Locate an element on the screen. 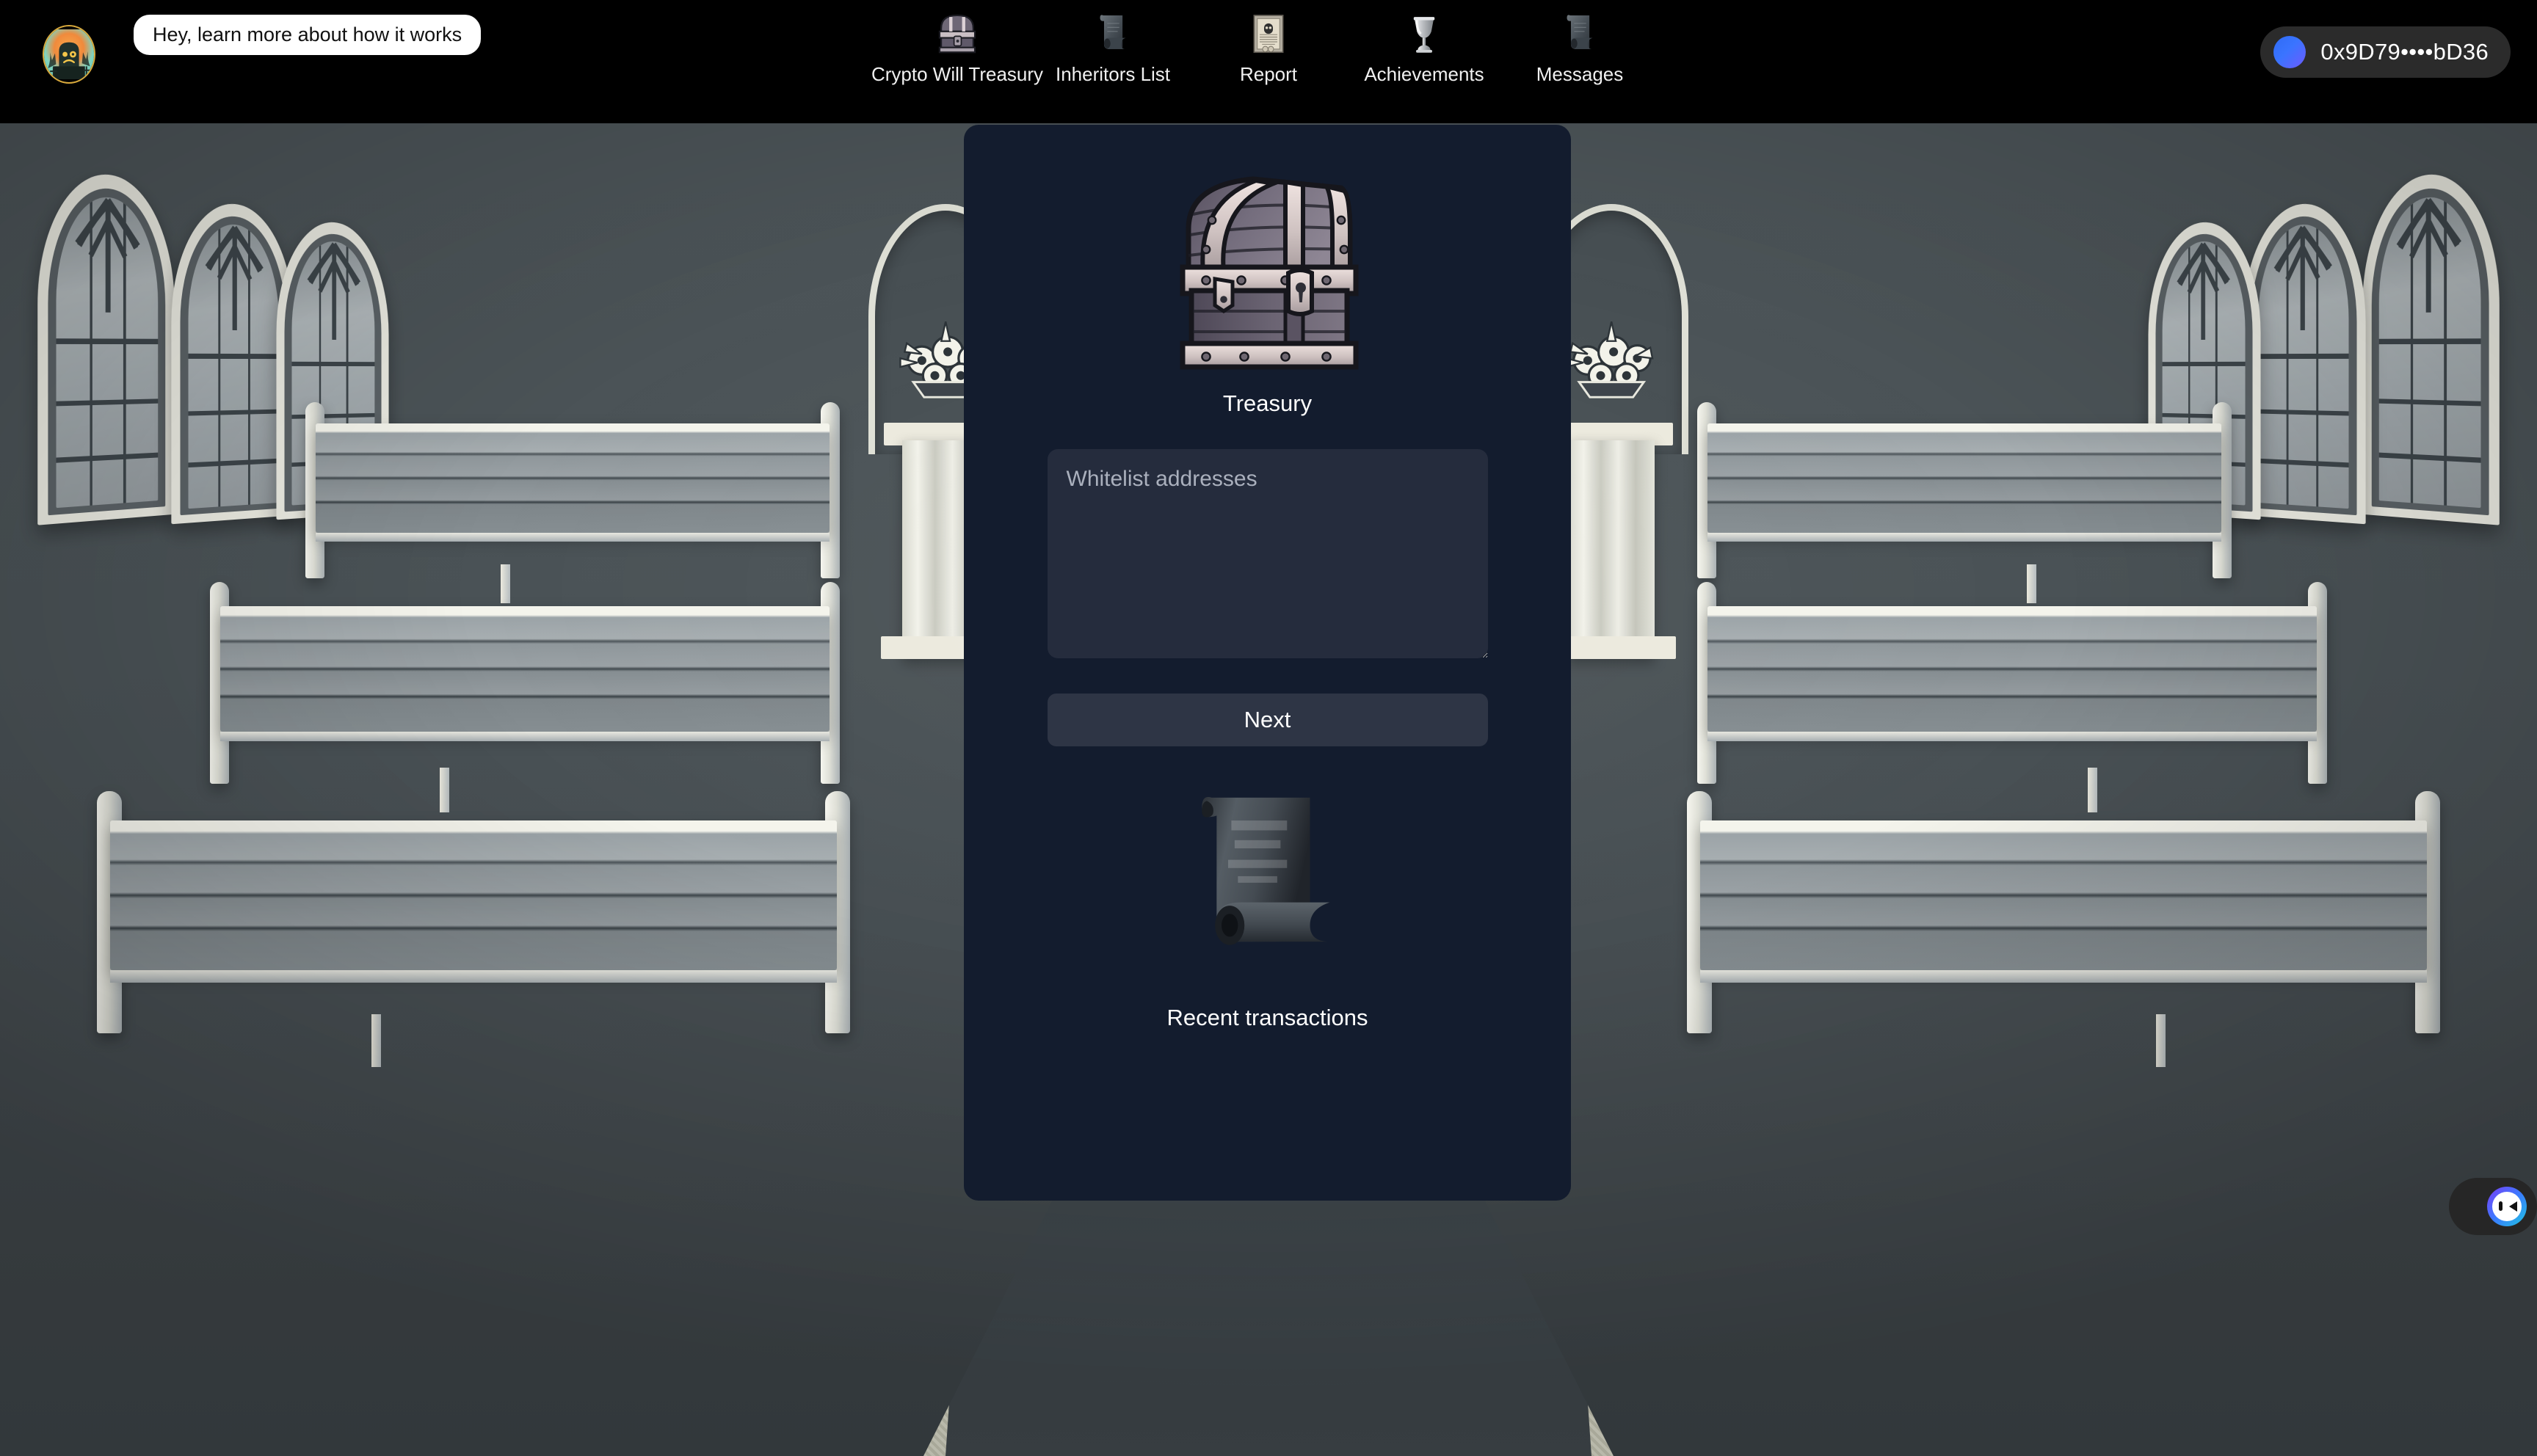 This screenshot has width=2537, height=1456. next-button: Next is located at coordinates (1267, 720).